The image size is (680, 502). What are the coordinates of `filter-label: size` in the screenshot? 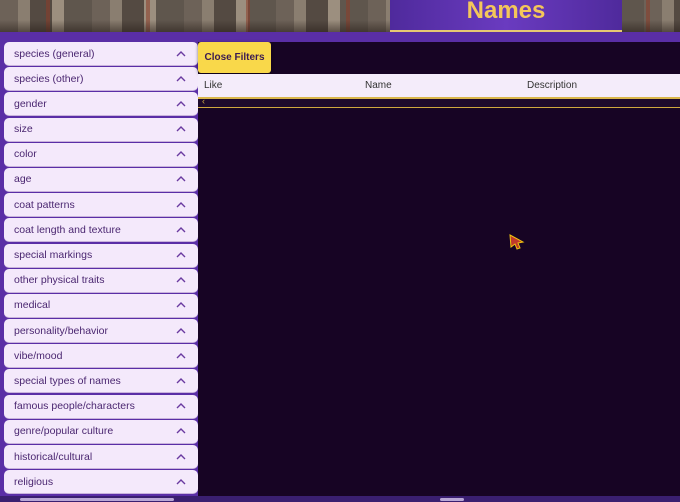 It's located at (23, 129).